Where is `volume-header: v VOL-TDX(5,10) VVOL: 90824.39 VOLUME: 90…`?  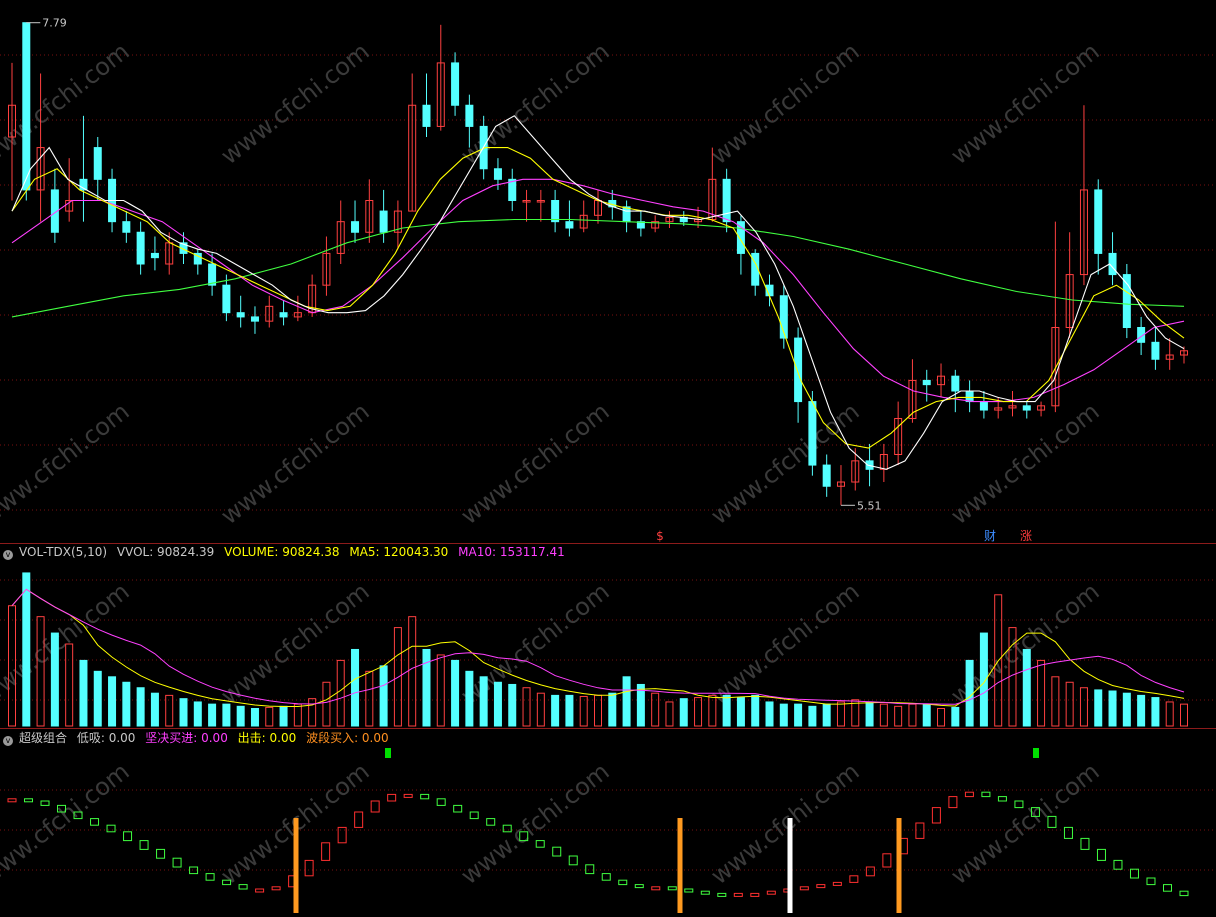
volume-header: v VOL-TDX(5,10) VVOL: 90824.39 VOLUME: 90… is located at coordinates (285, 552).